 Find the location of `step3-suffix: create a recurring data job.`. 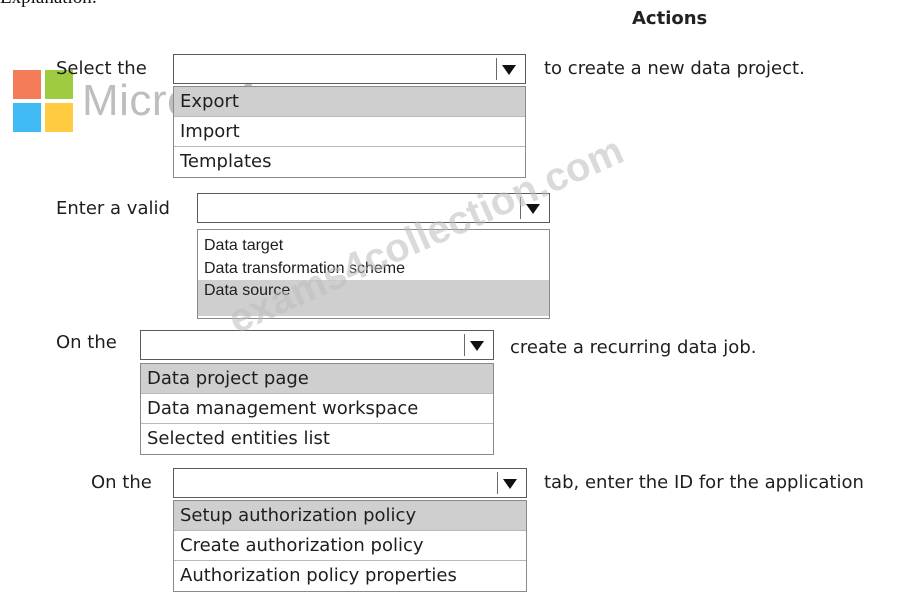

step3-suffix: create a recurring data job. is located at coordinates (633, 347).